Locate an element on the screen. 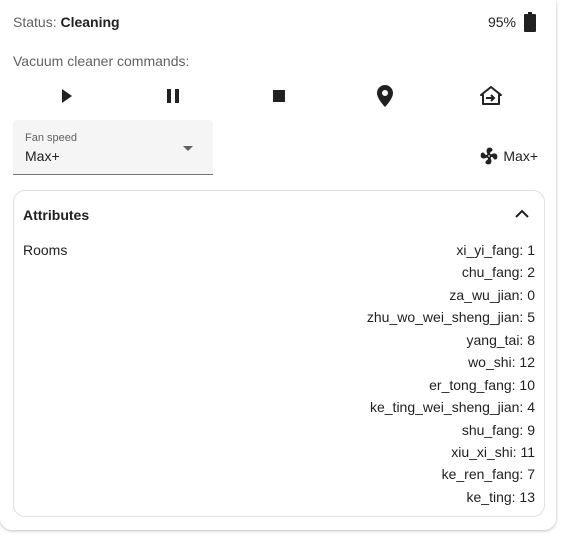 Image resolution: width=563 pixels, height=541 pixels. start-button is located at coordinates (67, 96).